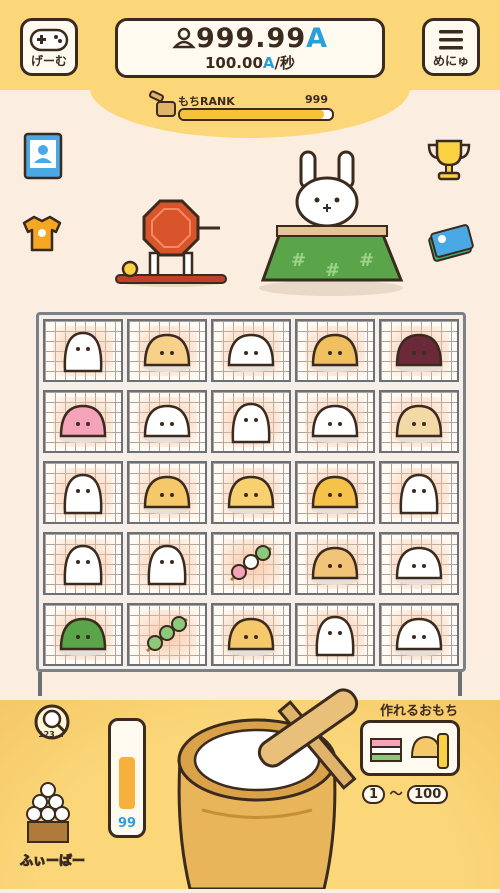 This screenshot has width=500, height=893. I want to click on mochi-on-plate-icon, so click(419, 565).